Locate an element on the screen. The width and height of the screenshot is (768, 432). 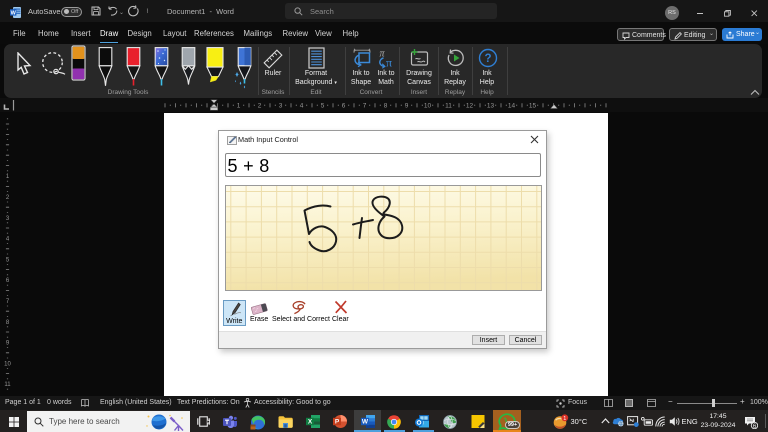
svg-text: W is located at coordinates (365, 422).